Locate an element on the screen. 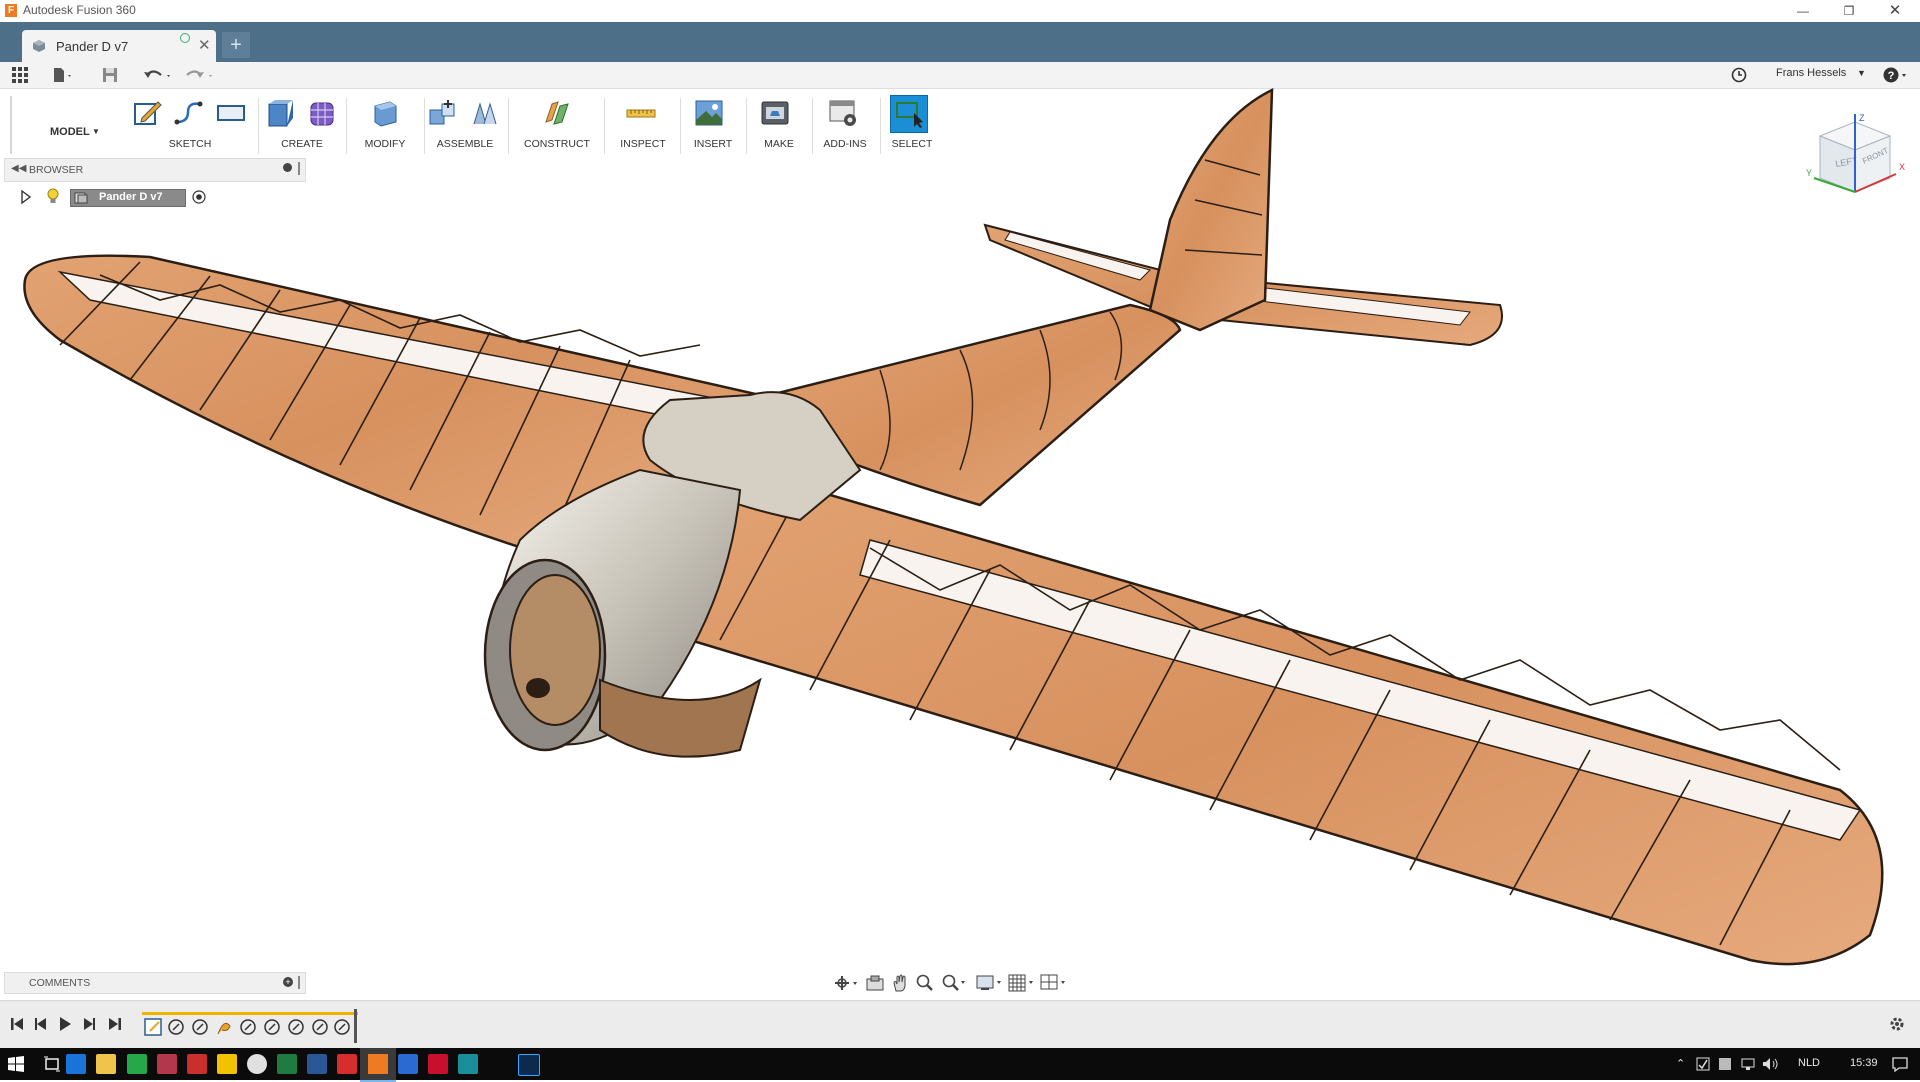 The image size is (1920, 1082). user-account-menu: Frans Hessels is located at coordinates (1811, 73).